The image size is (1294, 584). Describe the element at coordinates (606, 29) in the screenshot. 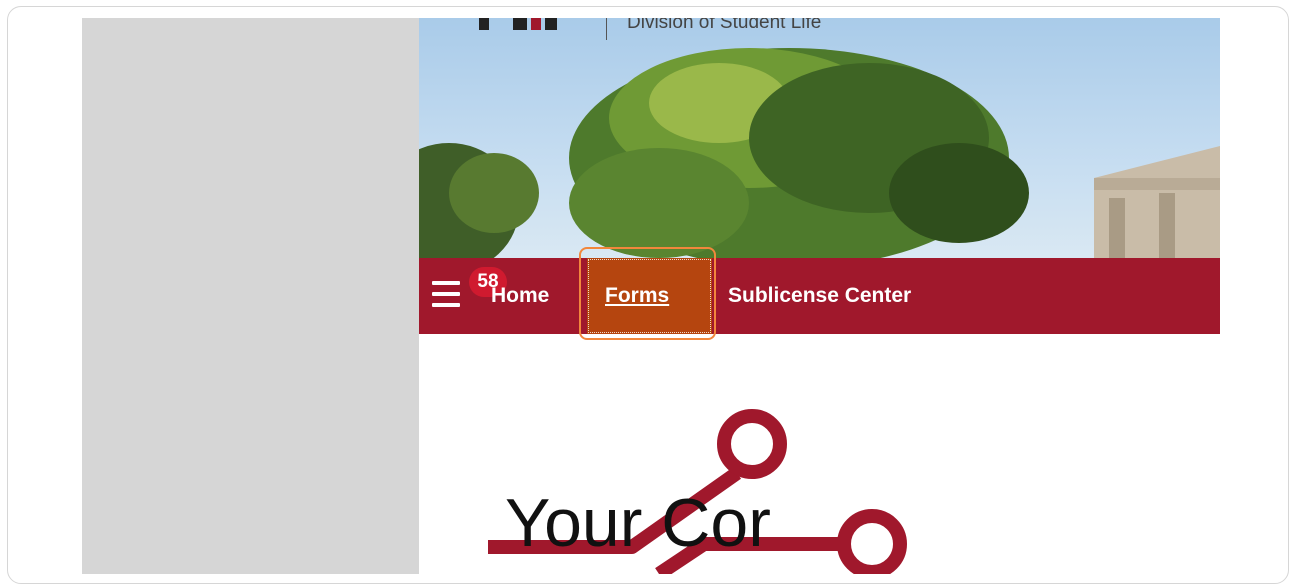

I see `header-divider` at that location.